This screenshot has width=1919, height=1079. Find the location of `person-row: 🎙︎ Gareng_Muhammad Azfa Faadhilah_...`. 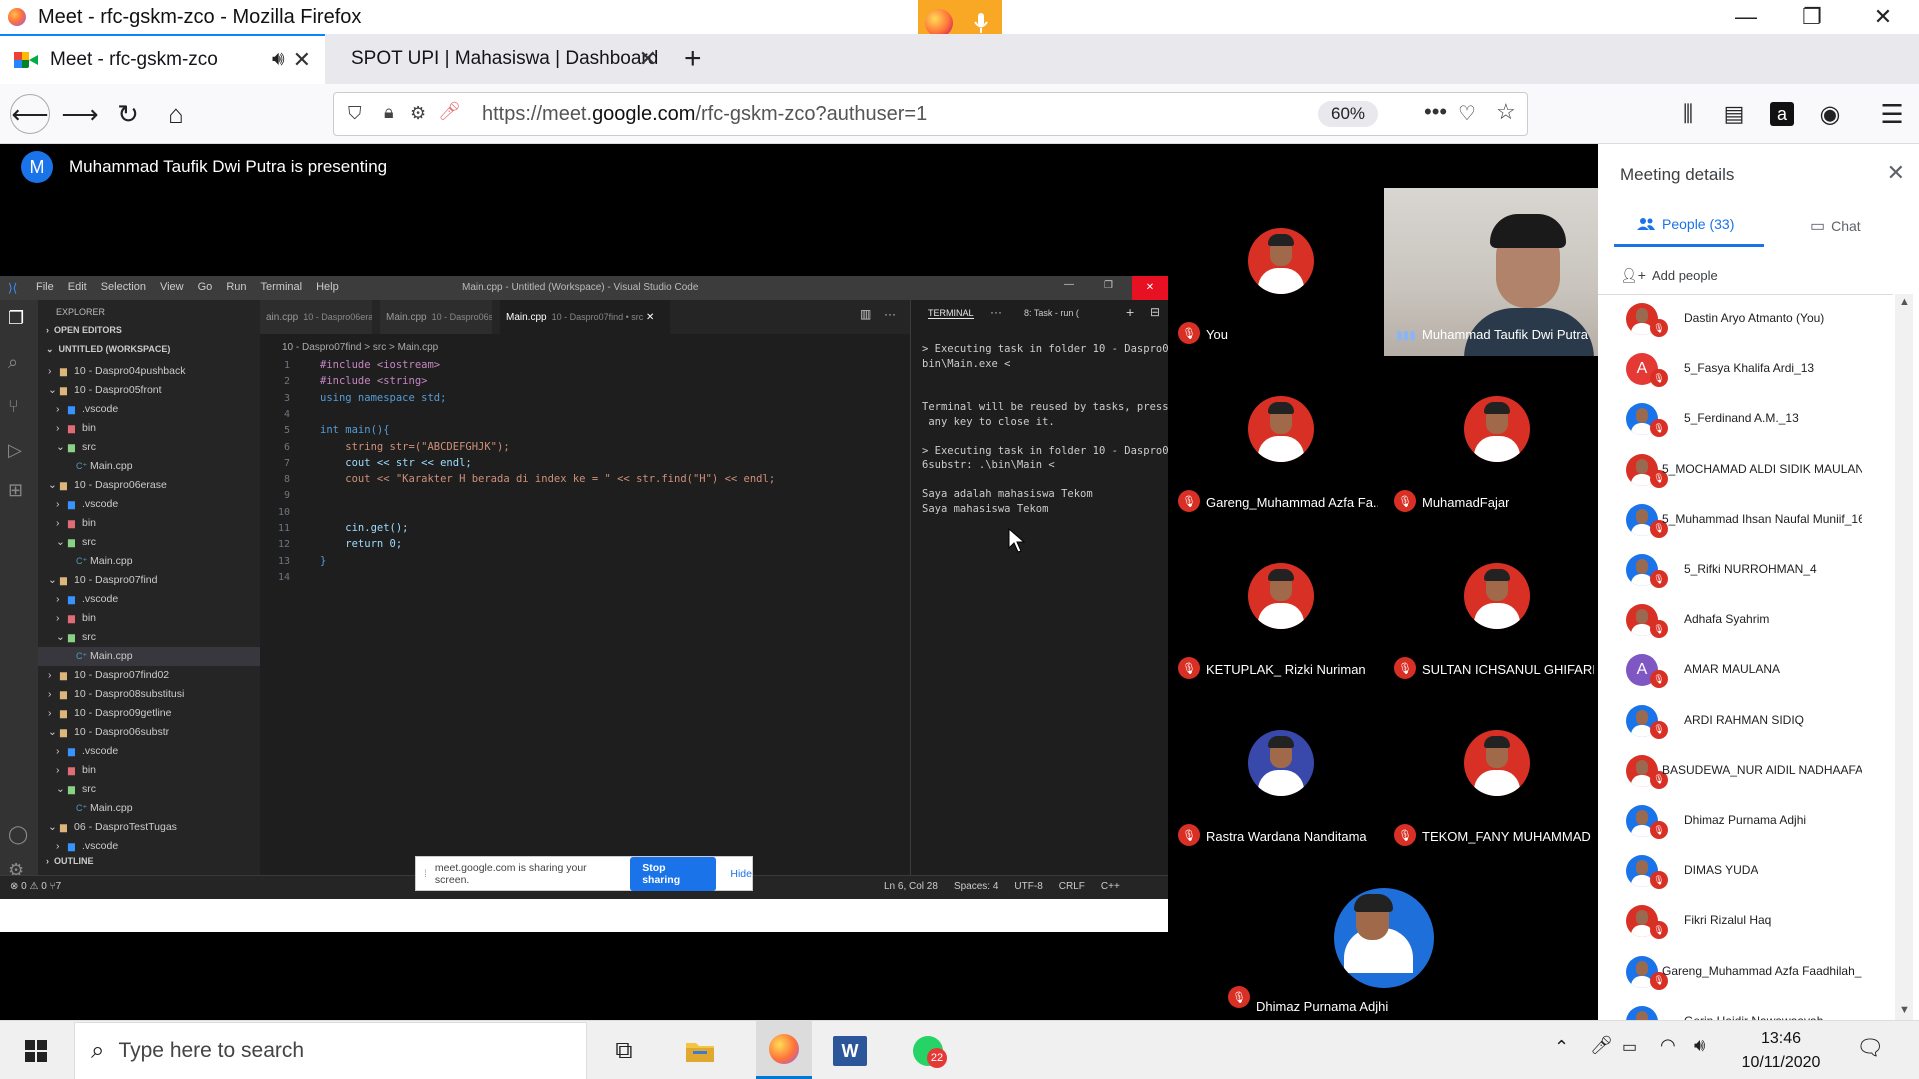

person-row: 🎙︎ Gareng_Muhammad Azfa Faadhilah_... is located at coordinates (1745, 973).